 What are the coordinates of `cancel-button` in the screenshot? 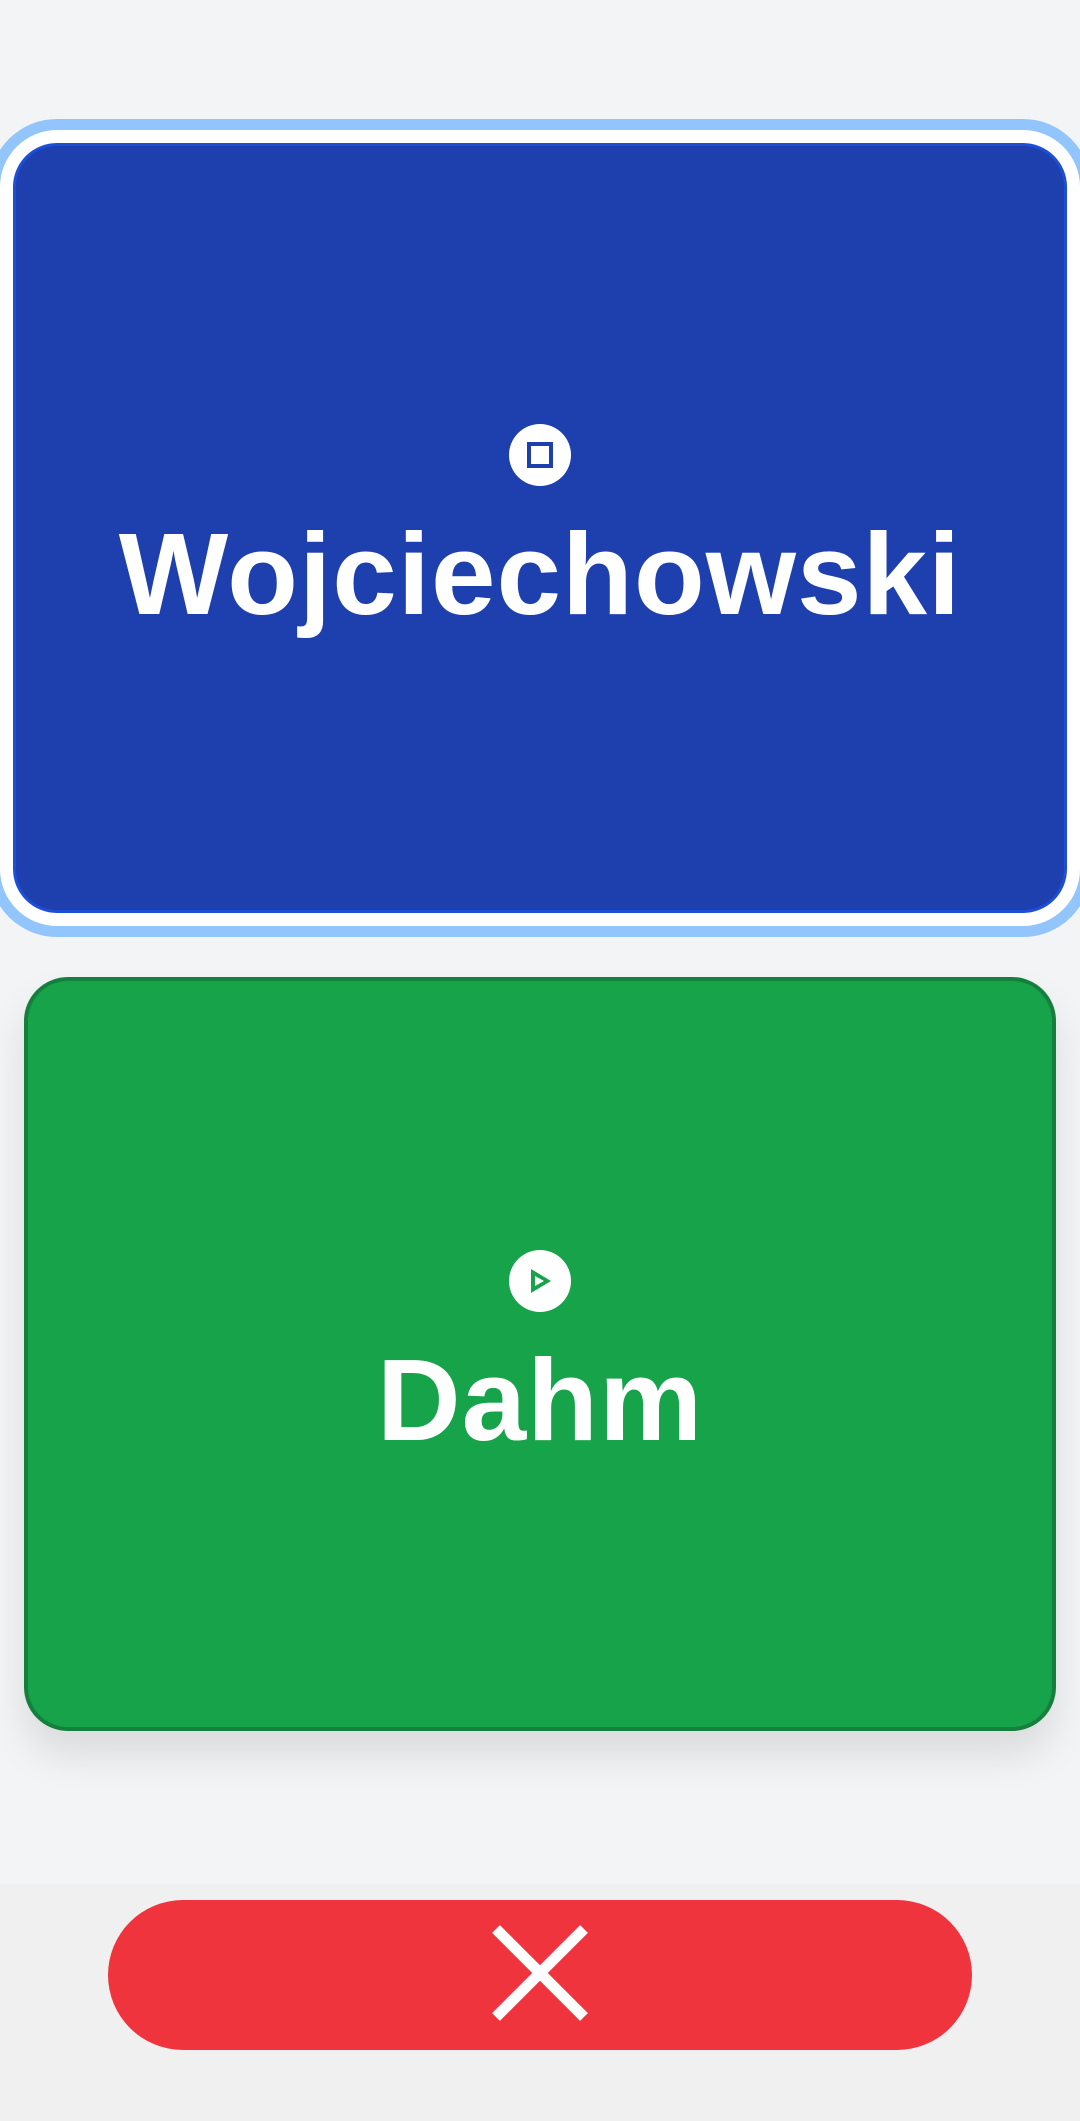 It's located at (540, 1975).